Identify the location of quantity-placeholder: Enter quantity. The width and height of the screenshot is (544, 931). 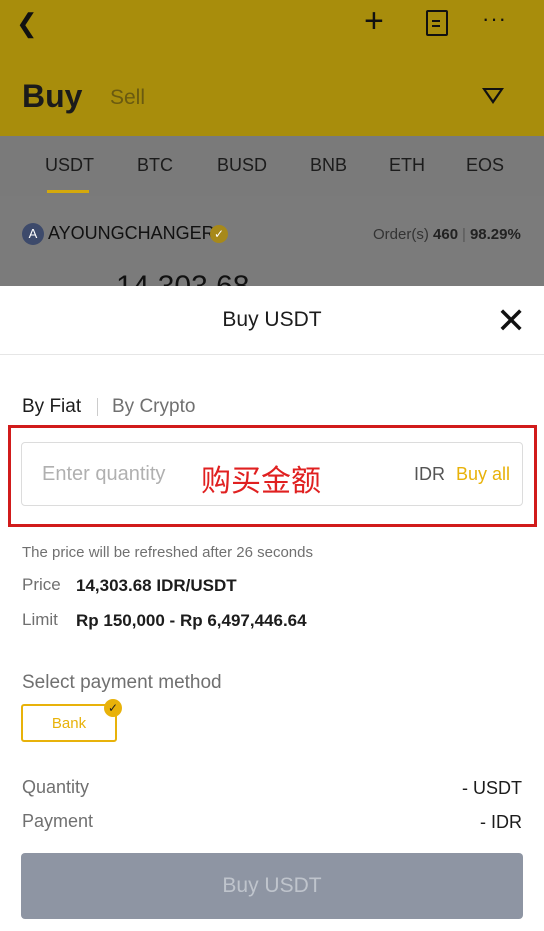
(104, 474).